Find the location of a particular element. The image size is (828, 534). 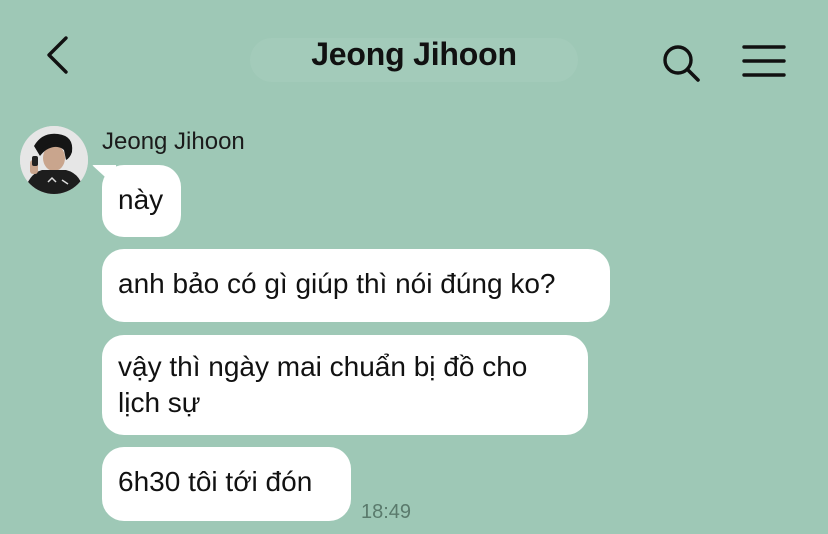

search-icon is located at coordinates (681, 63).